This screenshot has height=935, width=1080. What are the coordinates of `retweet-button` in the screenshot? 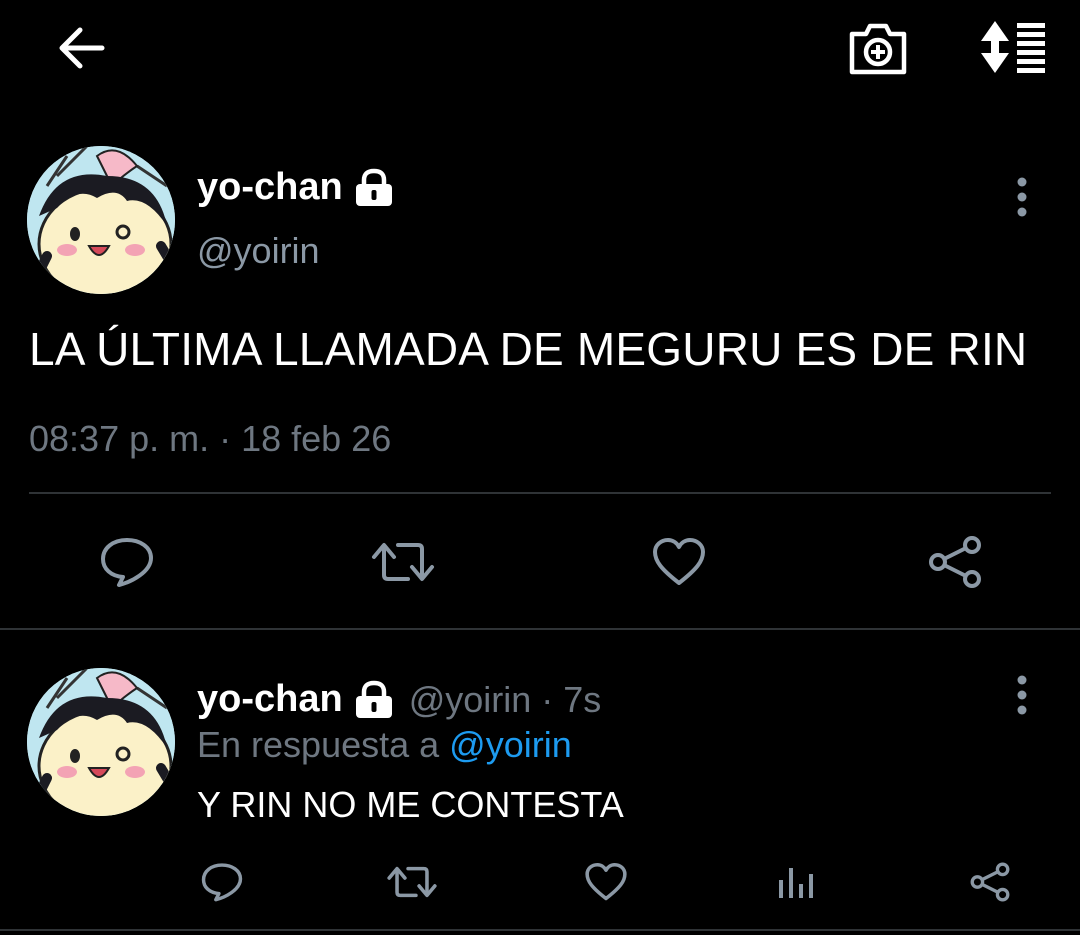 It's located at (403, 562).